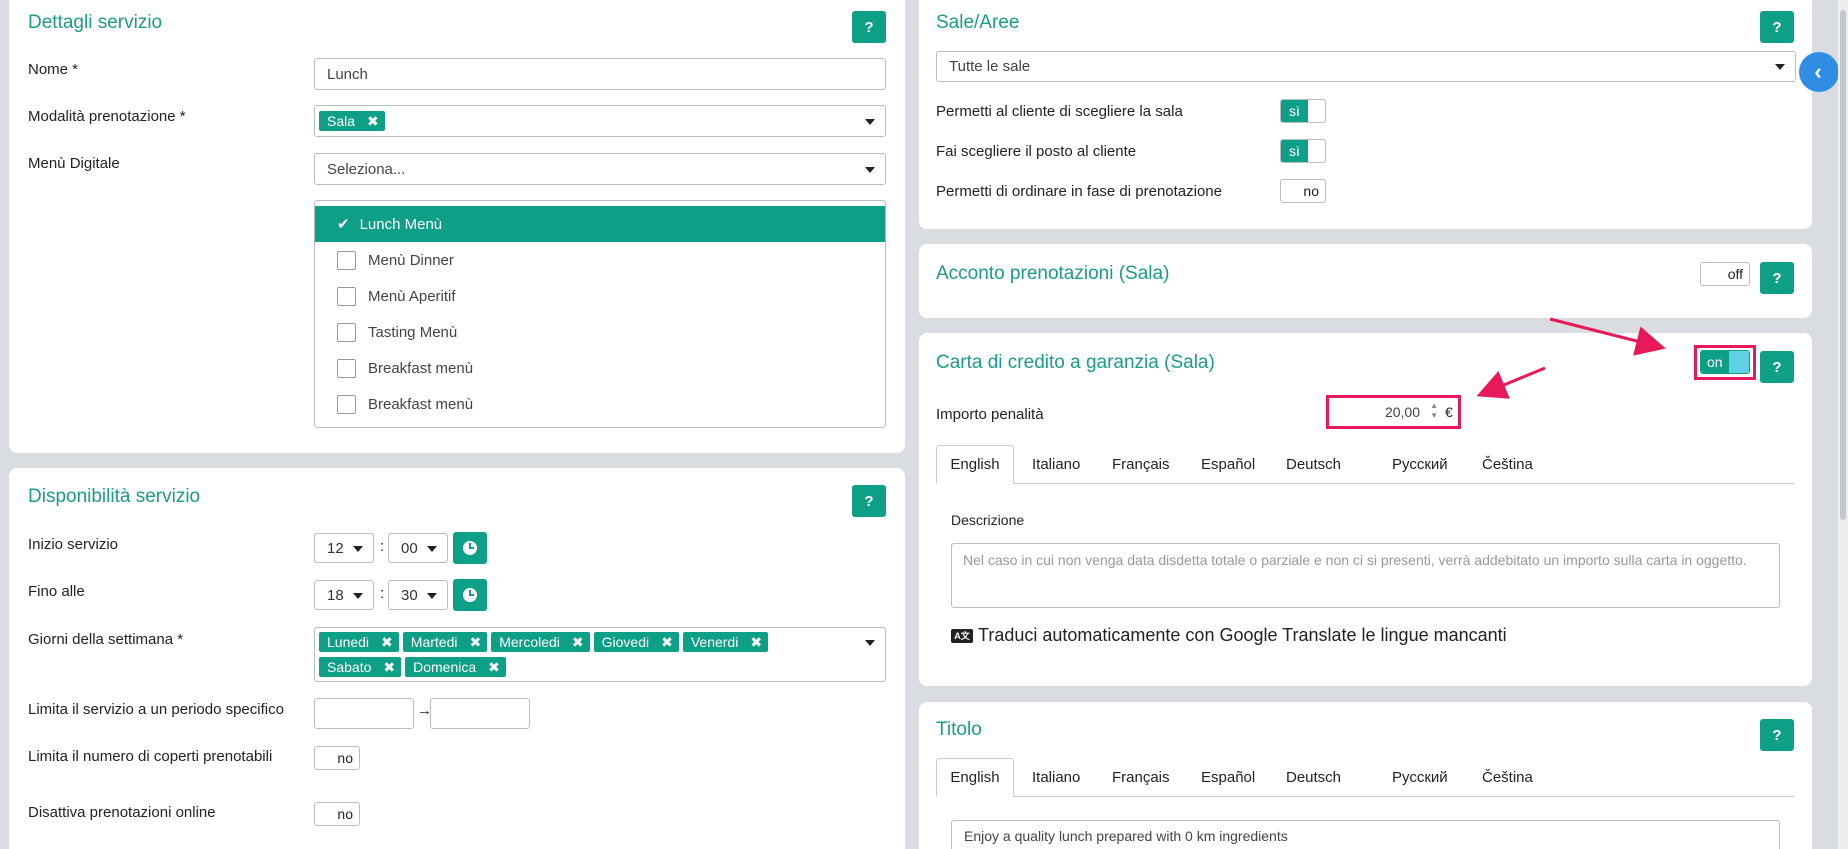 The height and width of the screenshot is (849, 1848). I want to click on periodo-end-input, so click(480, 713).